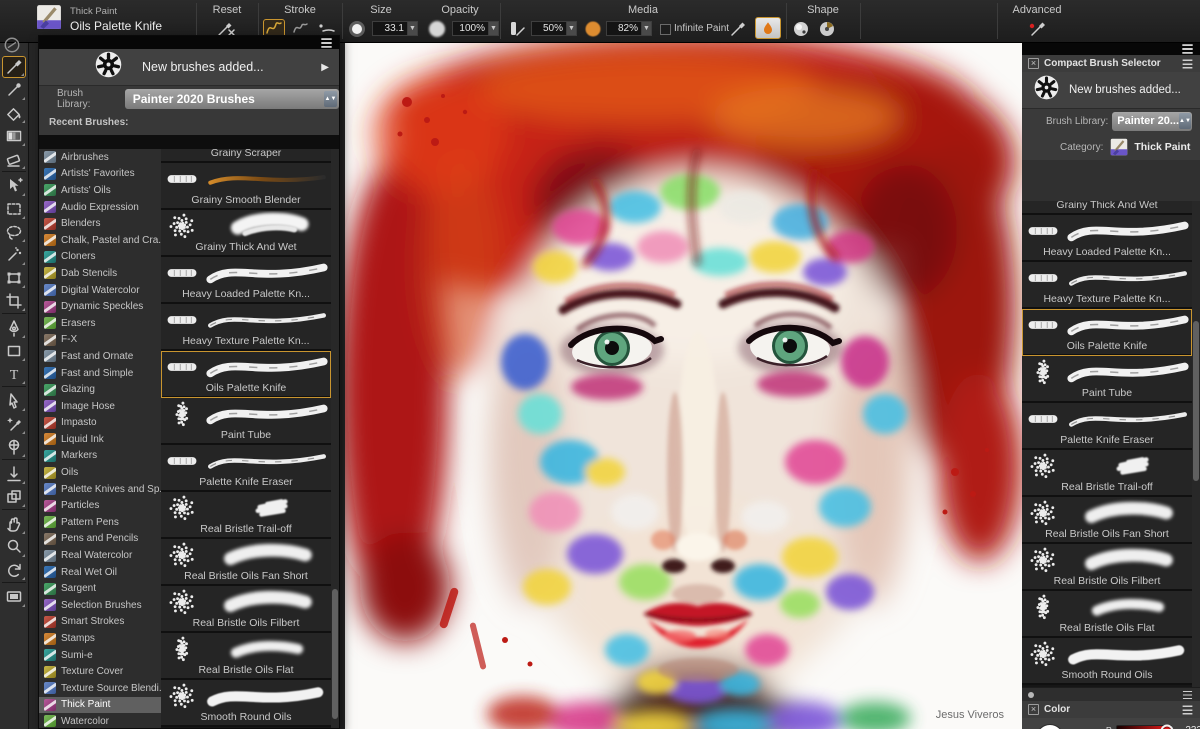 The width and height of the screenshot is (1200, 729). I want to click on category-item: Pens and Pencils, so click(100, 539).